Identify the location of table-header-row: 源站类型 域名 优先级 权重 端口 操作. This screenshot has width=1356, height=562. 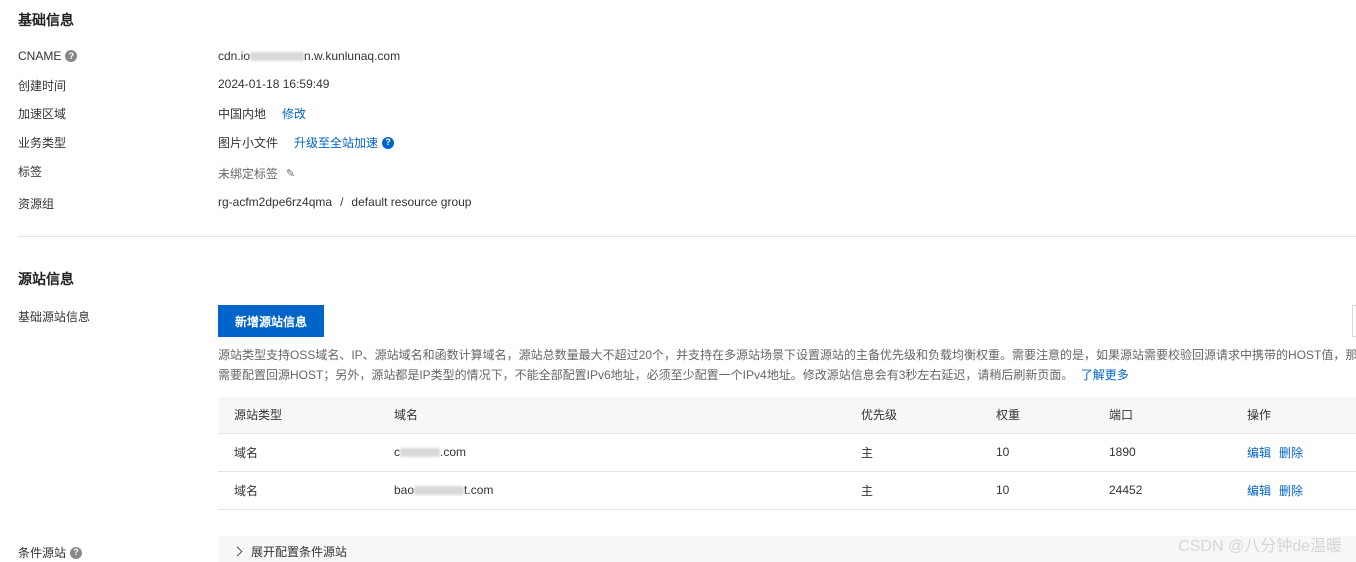
(787, 415).